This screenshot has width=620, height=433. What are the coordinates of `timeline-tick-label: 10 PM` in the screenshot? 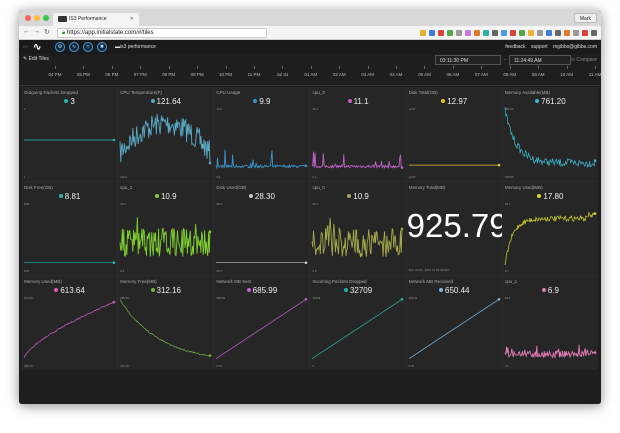 It's located at (226, 74).